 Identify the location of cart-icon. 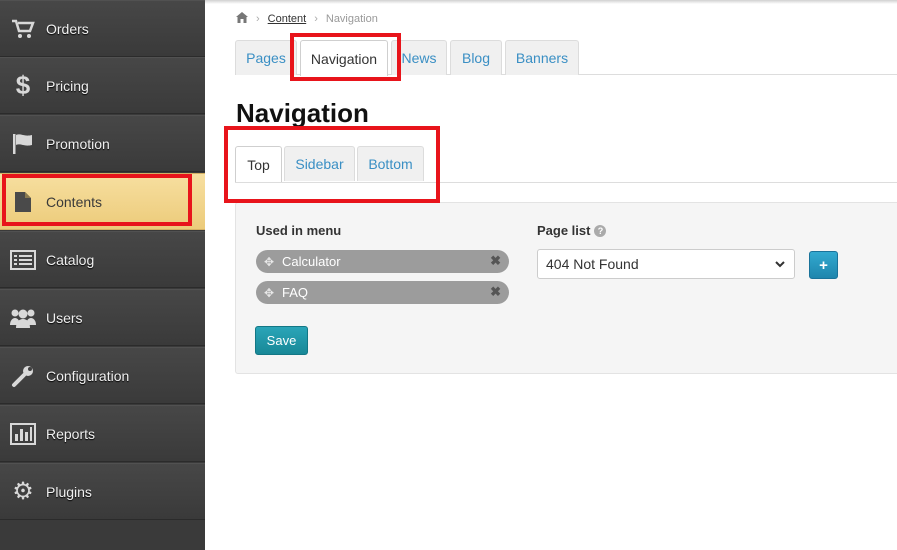
(23, 28).